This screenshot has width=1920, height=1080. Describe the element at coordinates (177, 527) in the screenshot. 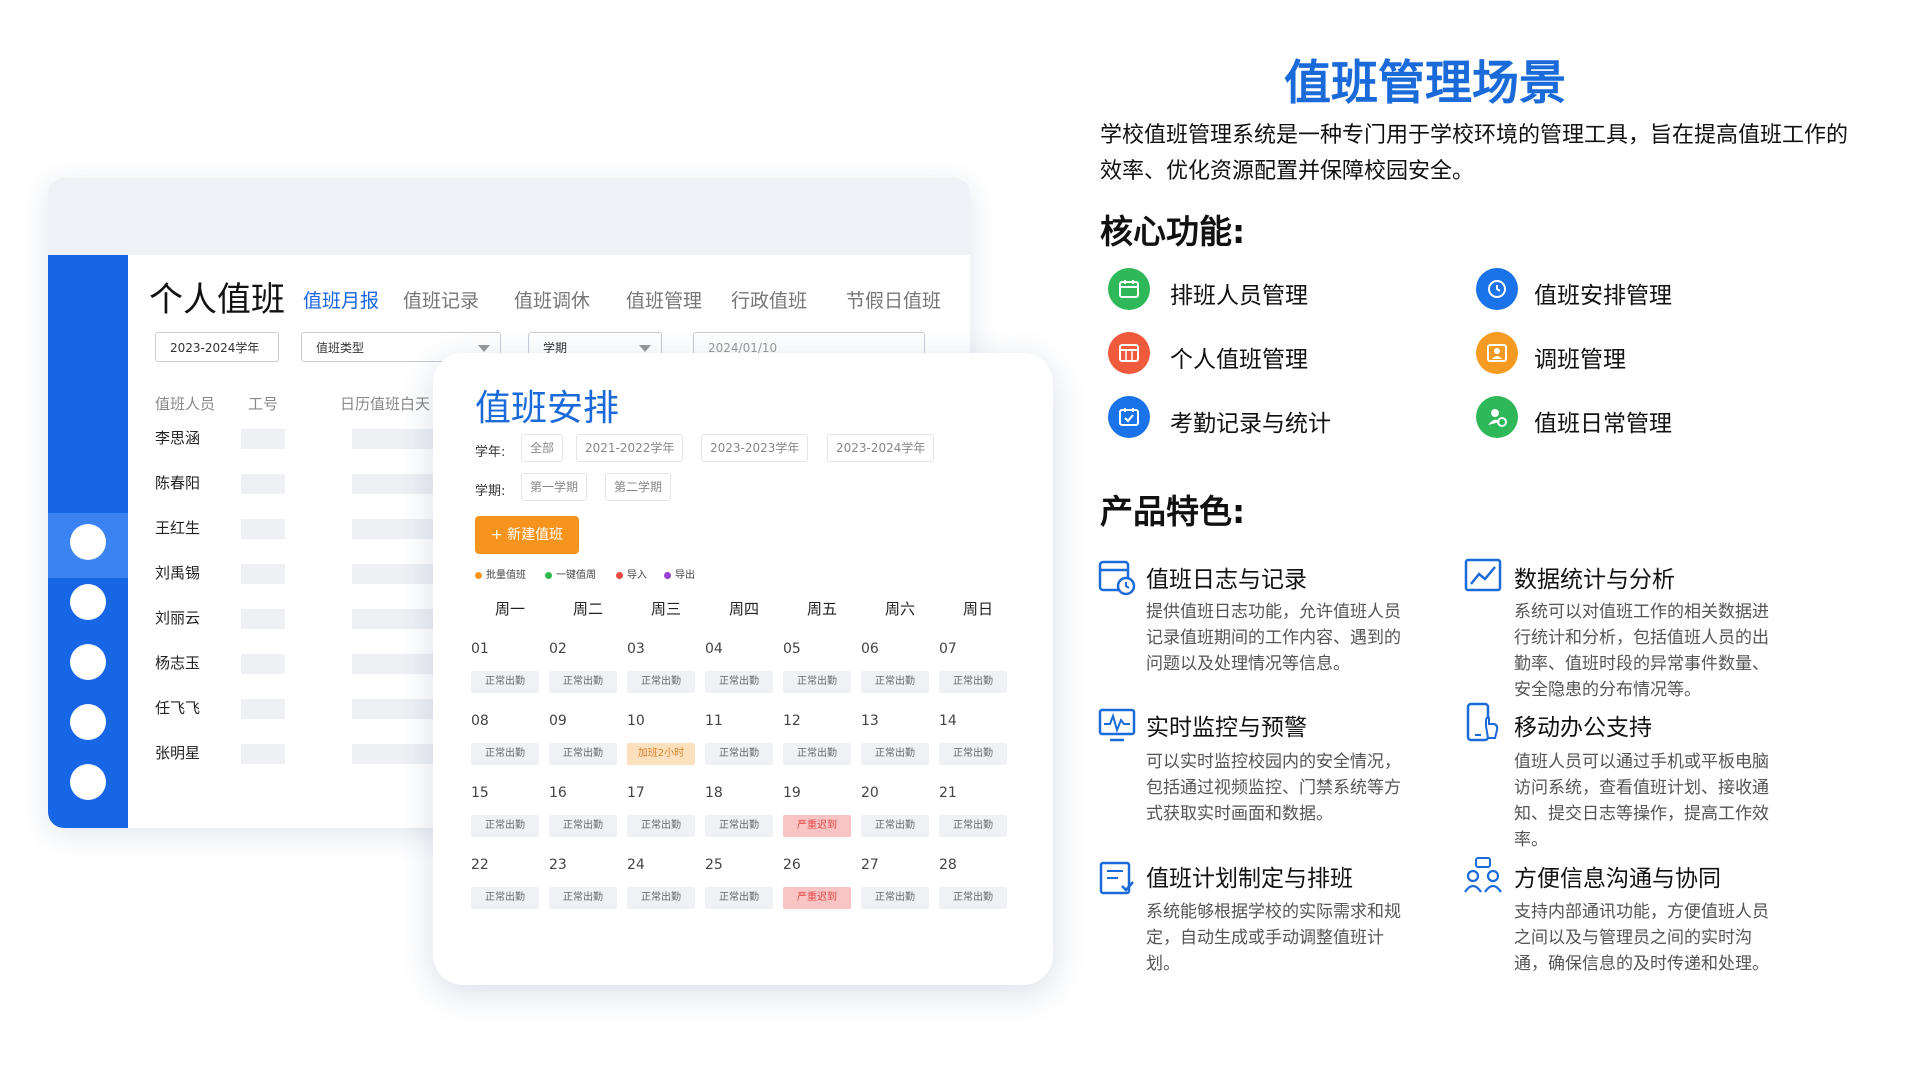

I see `table-row-name: 王红生` at that location.